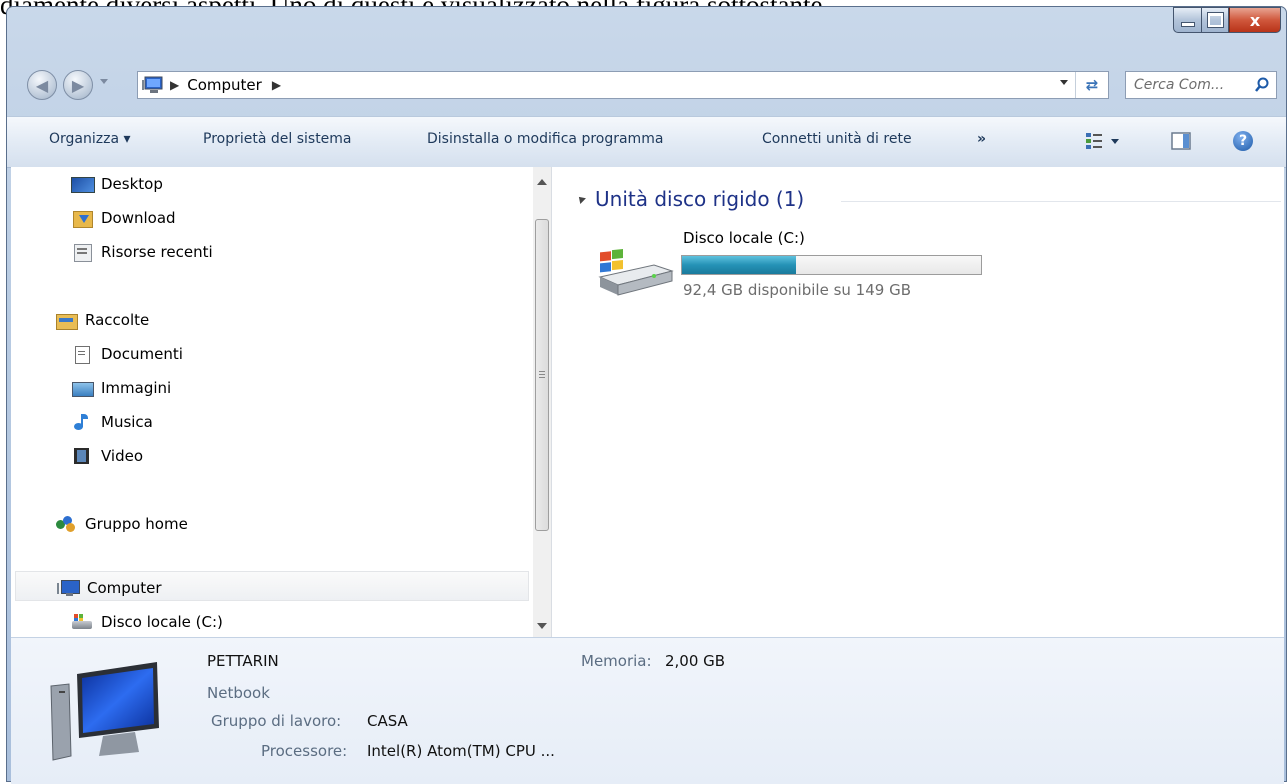 This screenshot has height=784, width=1287. Describe the element at coordinates (1187, 24) in the screenshot. I see `minimize-icon` at that location.